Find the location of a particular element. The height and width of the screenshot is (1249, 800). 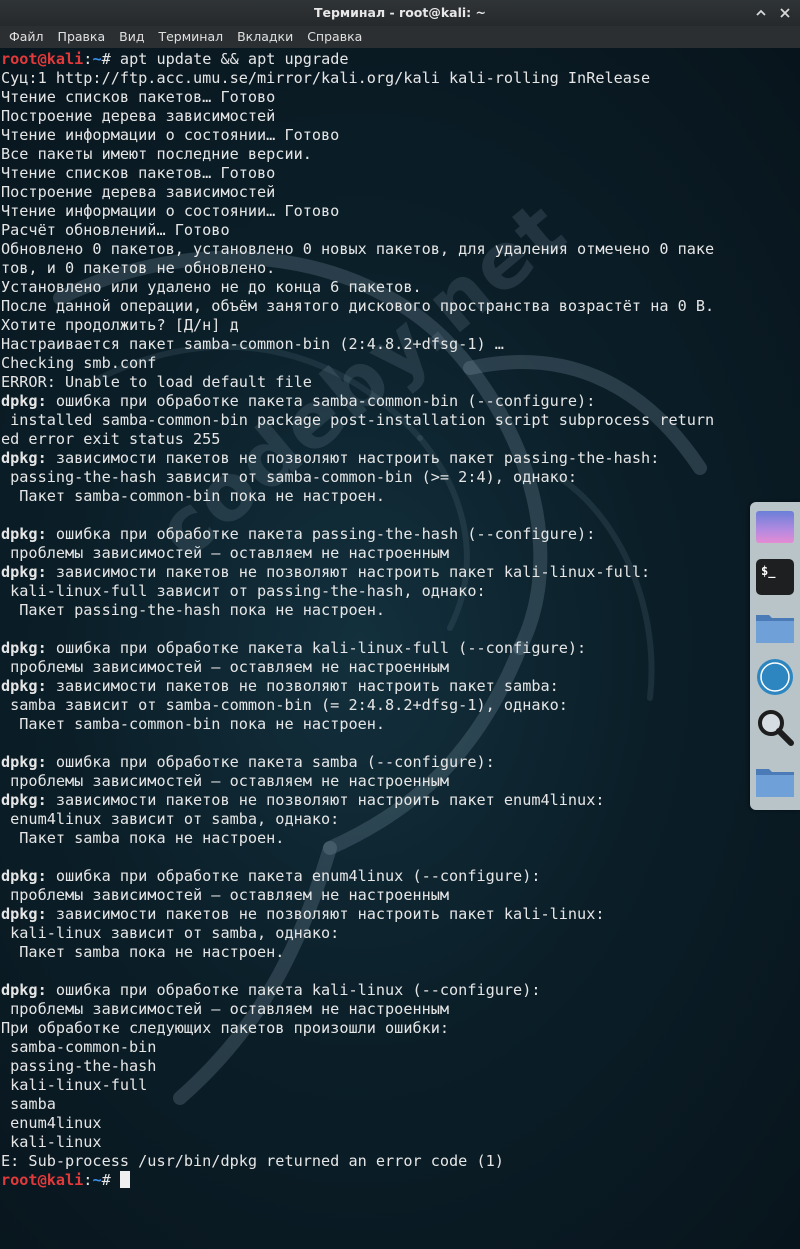

output-line: Расчёт обновлений… Готово is located at coordinates (357, 230).